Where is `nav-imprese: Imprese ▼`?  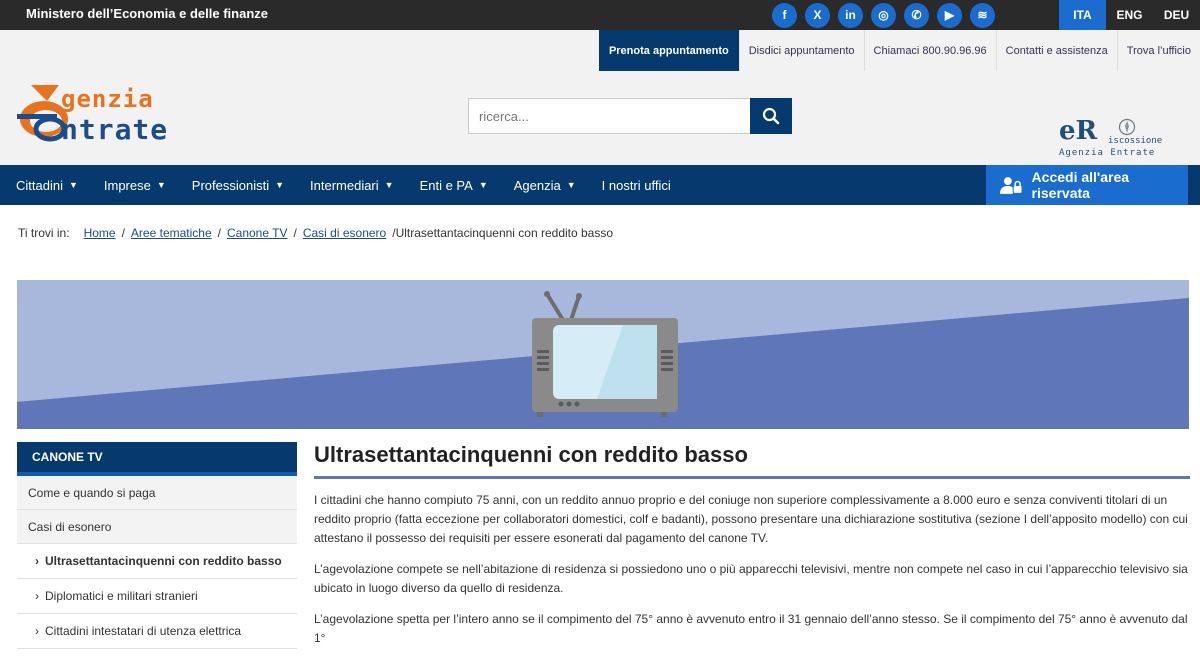 nav-imprese: Imprese ▼ is located at coordinates (127, 185).